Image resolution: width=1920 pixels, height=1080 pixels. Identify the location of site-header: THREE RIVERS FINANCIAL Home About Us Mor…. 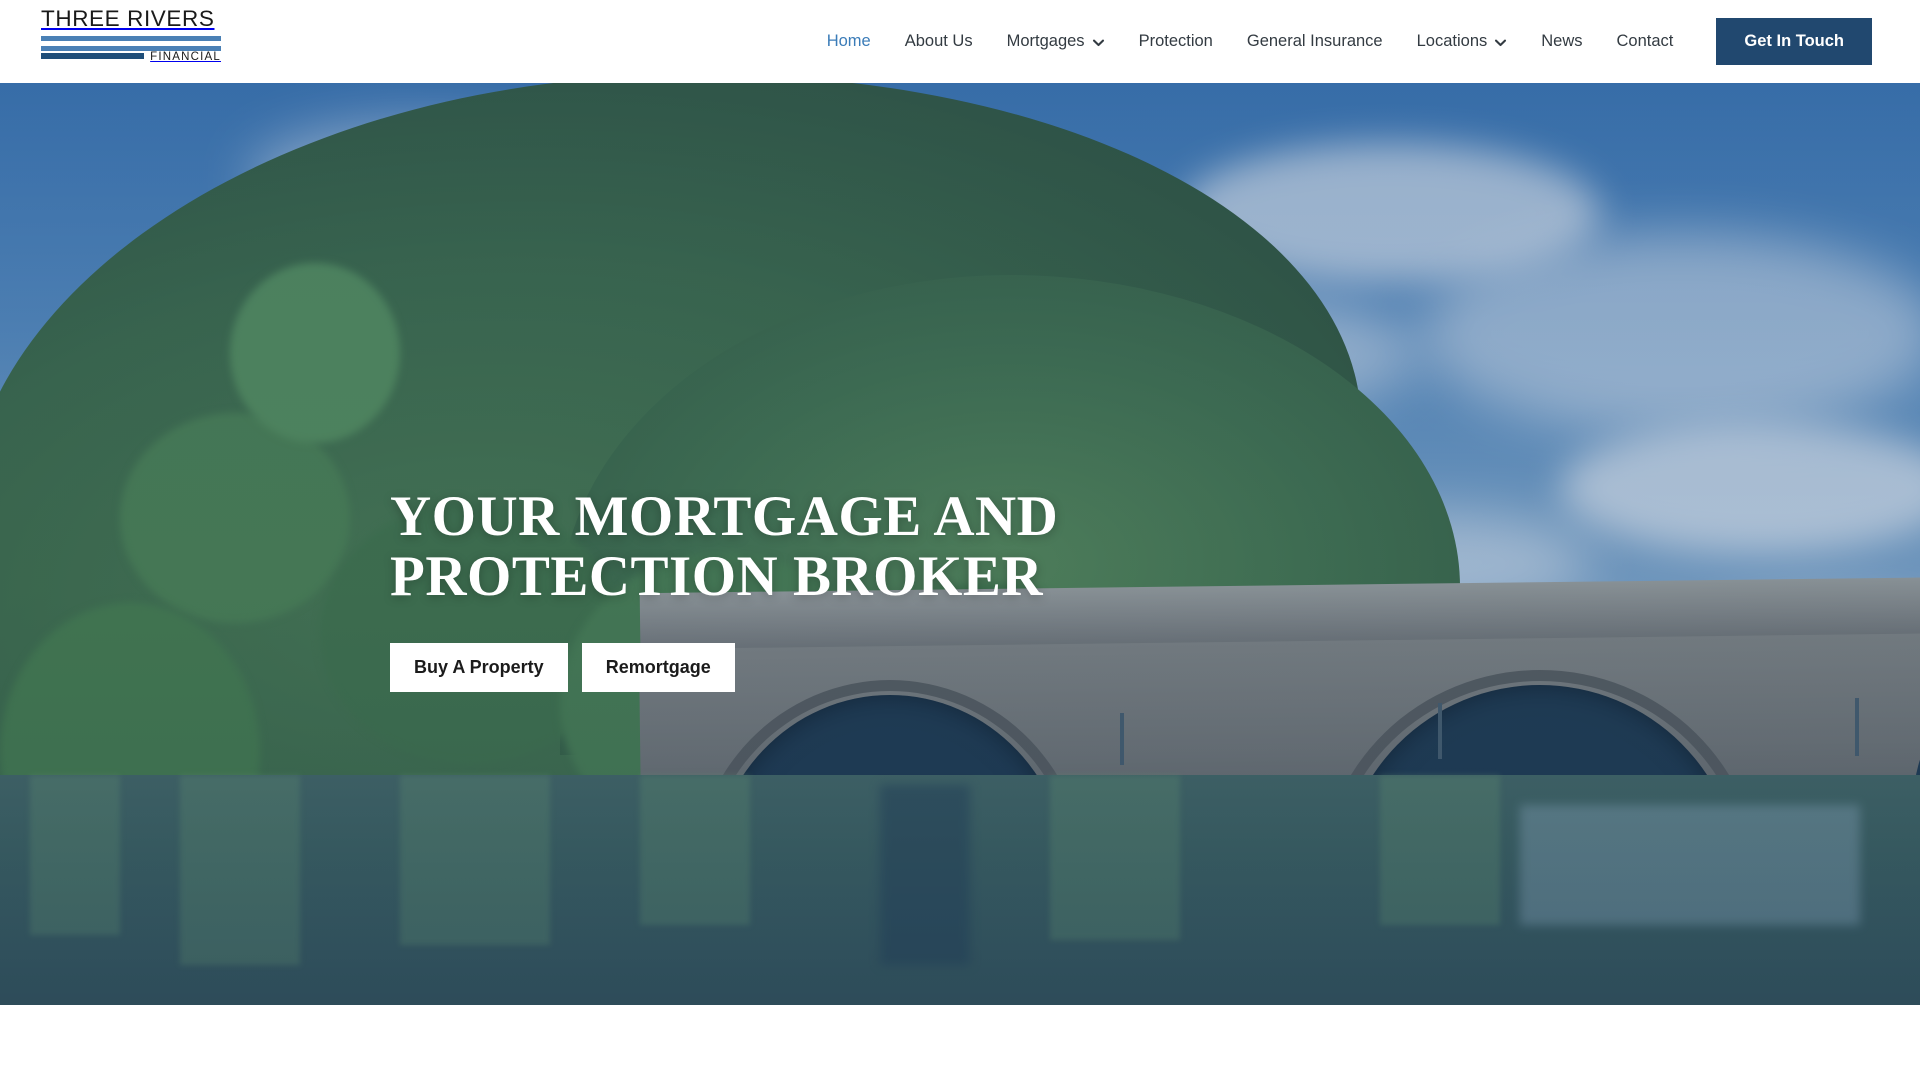
(960, 41).